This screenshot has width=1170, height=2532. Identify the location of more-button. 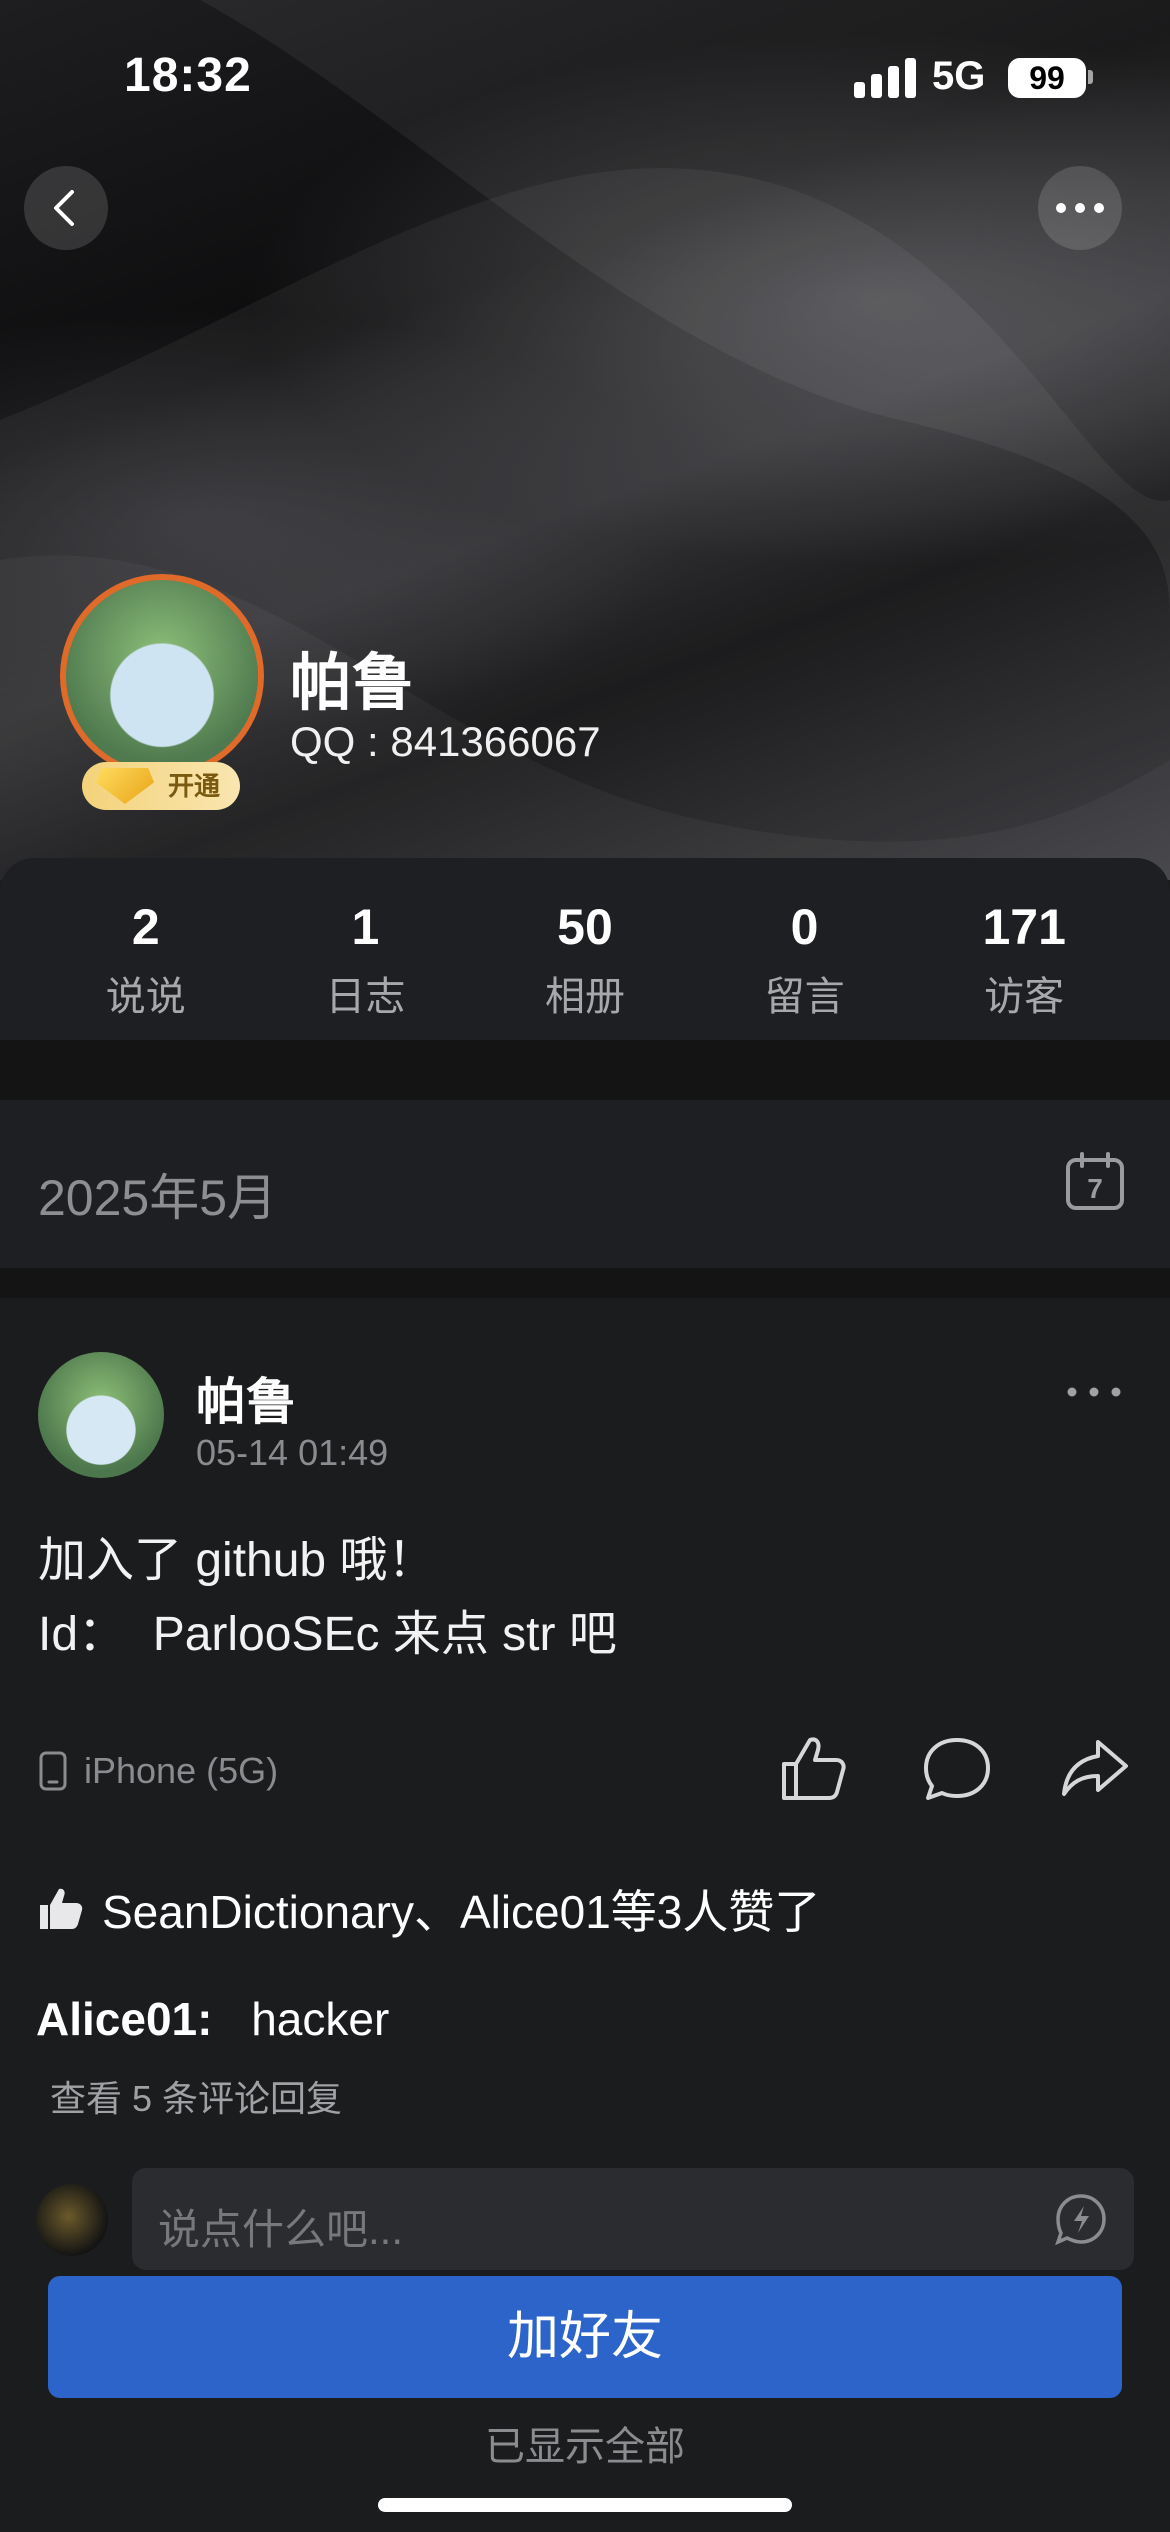
(1080, 208).